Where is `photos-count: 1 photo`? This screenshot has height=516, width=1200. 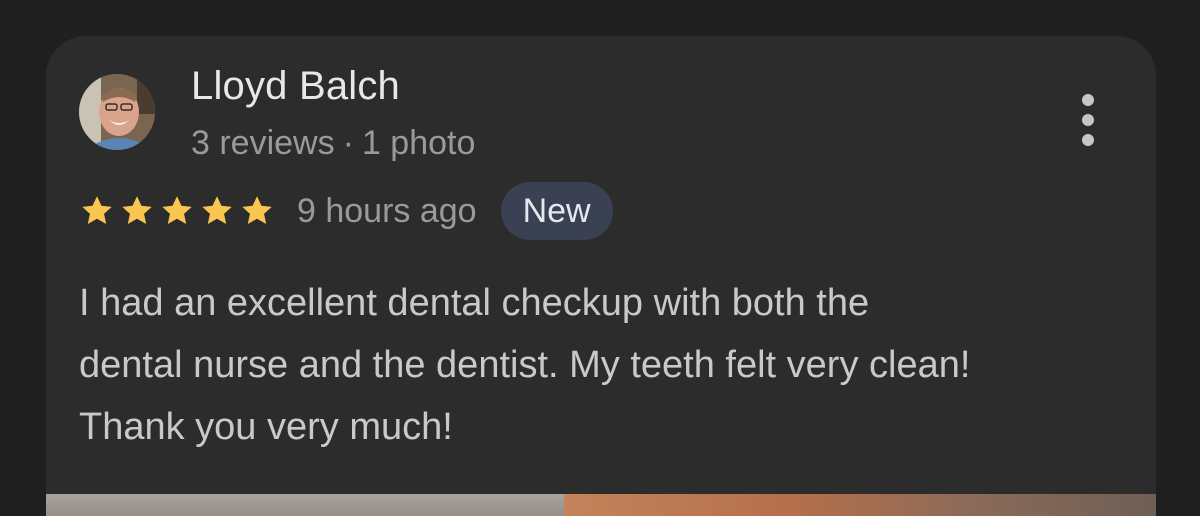
photos-count: 1 photo is located at coordinates (418, 143).